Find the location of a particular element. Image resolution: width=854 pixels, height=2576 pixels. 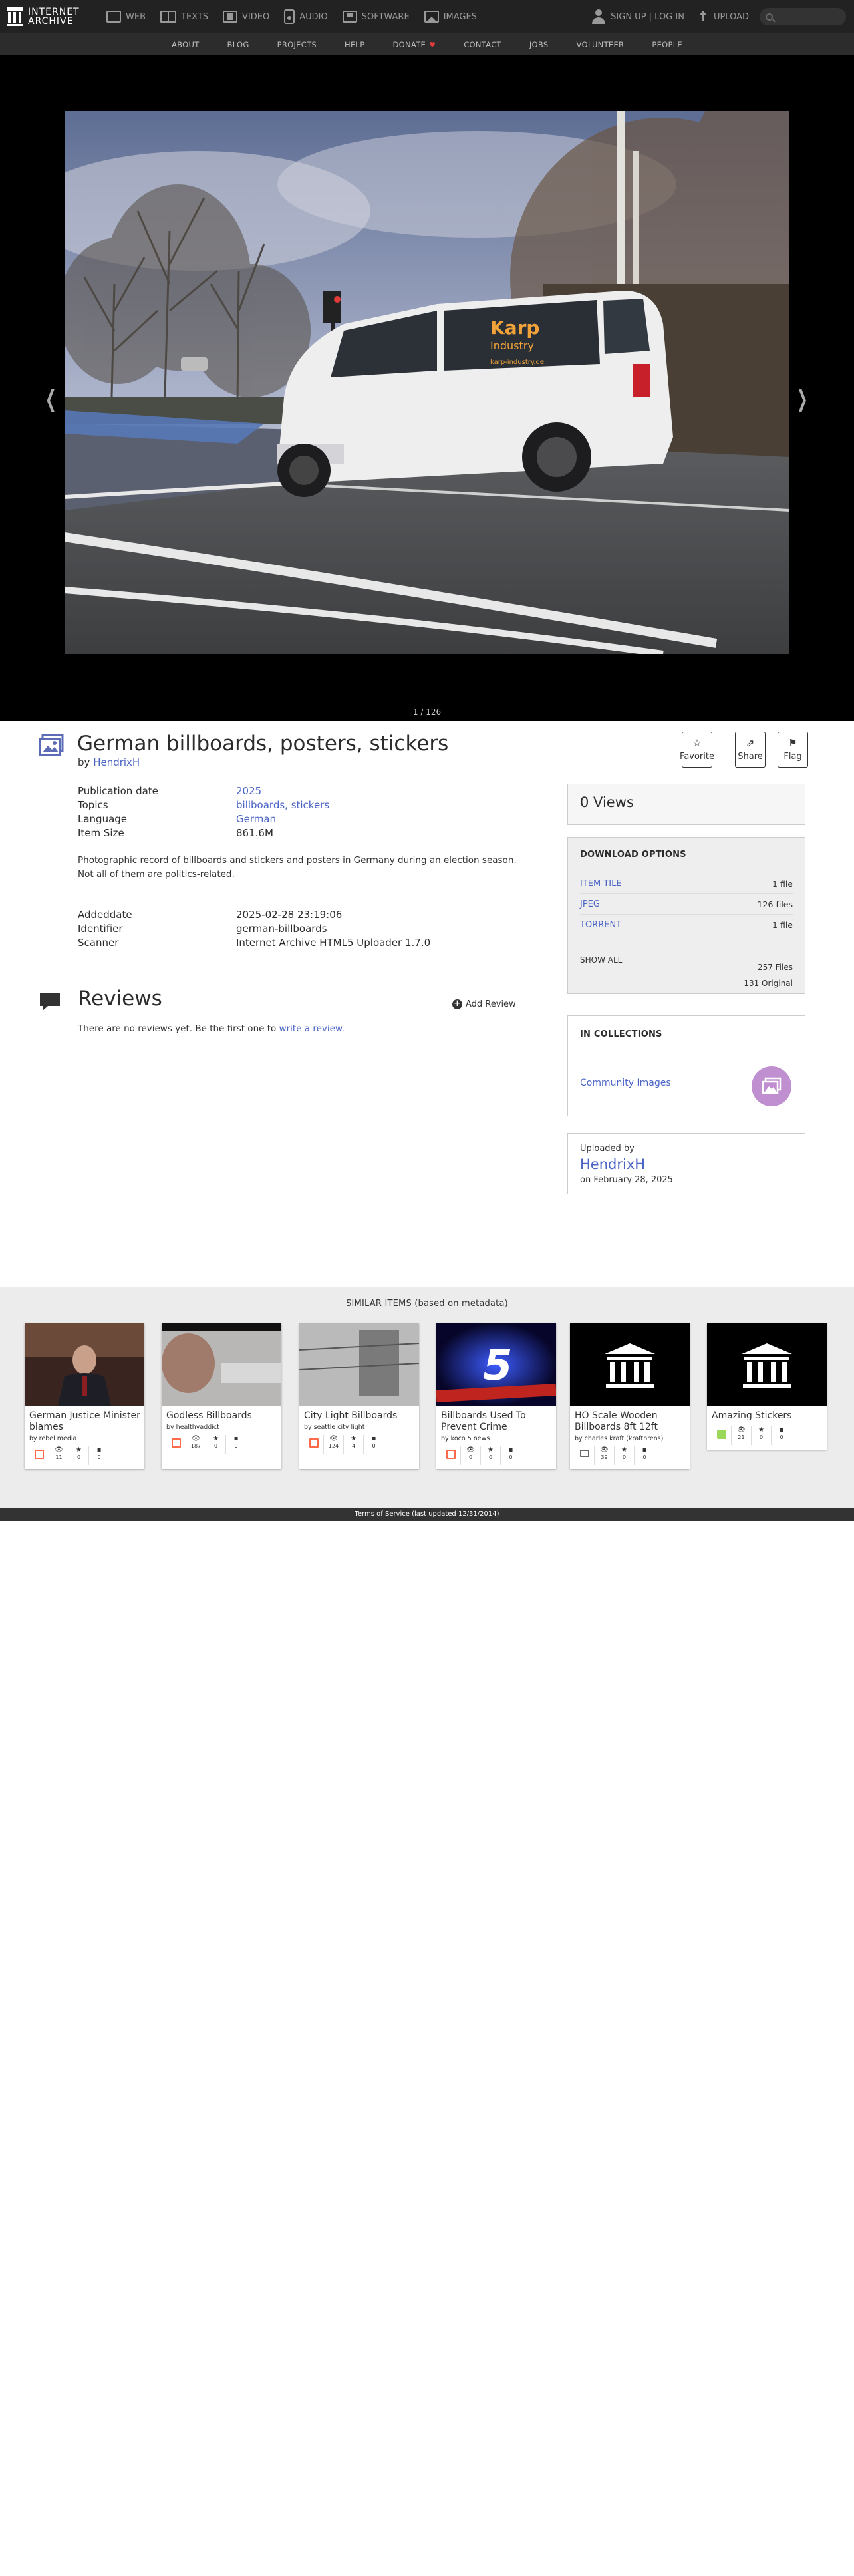

author-link: HendrixH is located at coordinates (116, 762).